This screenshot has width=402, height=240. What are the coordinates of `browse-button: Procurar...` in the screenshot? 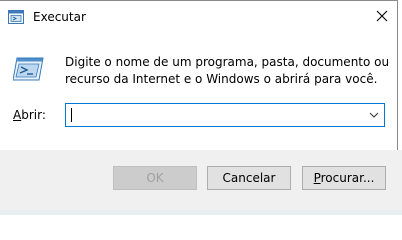 It's located at (344, 178).